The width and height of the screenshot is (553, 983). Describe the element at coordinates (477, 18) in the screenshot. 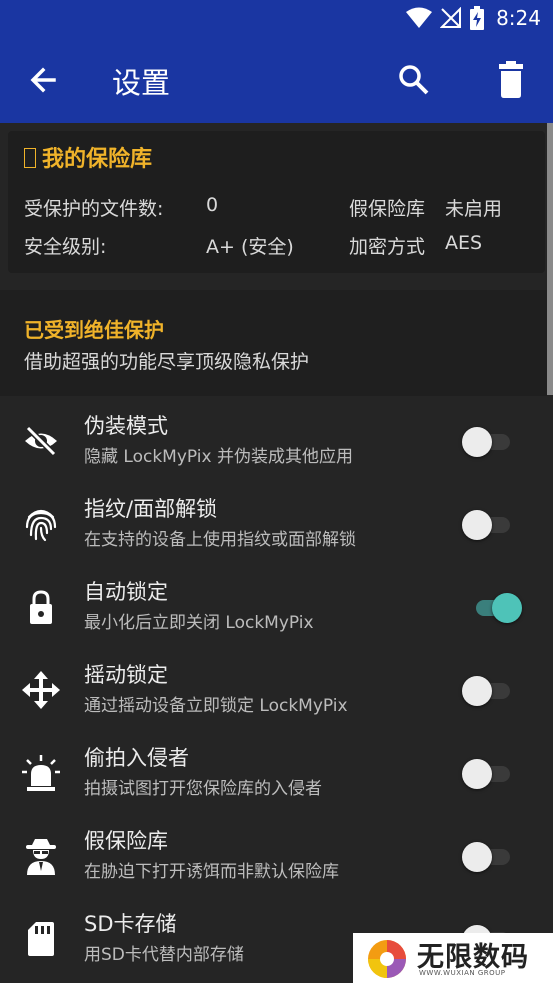

I see `battery-charging-icon` at that location.